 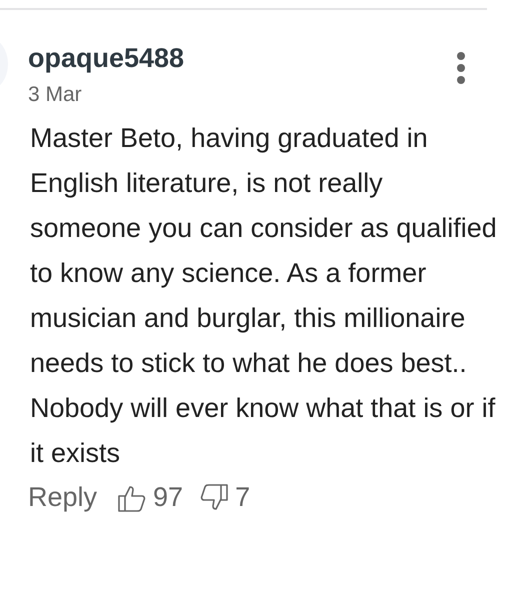 I want to click on more-options-icon, so click(x=461, y=68).